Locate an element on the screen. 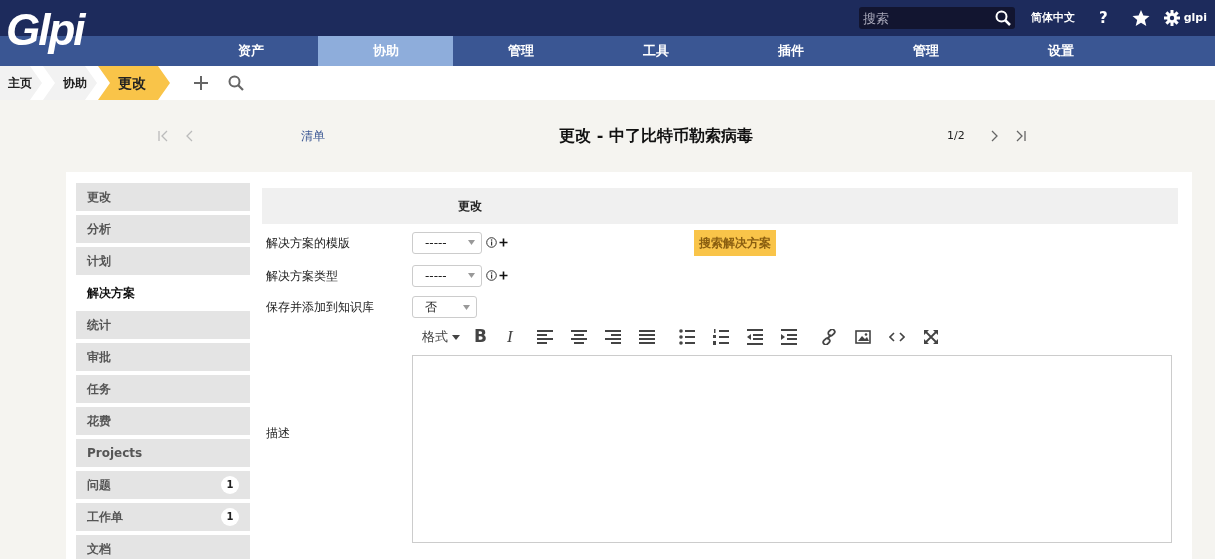  sidebar-tab: Projects is located at coordinates (163, 453).